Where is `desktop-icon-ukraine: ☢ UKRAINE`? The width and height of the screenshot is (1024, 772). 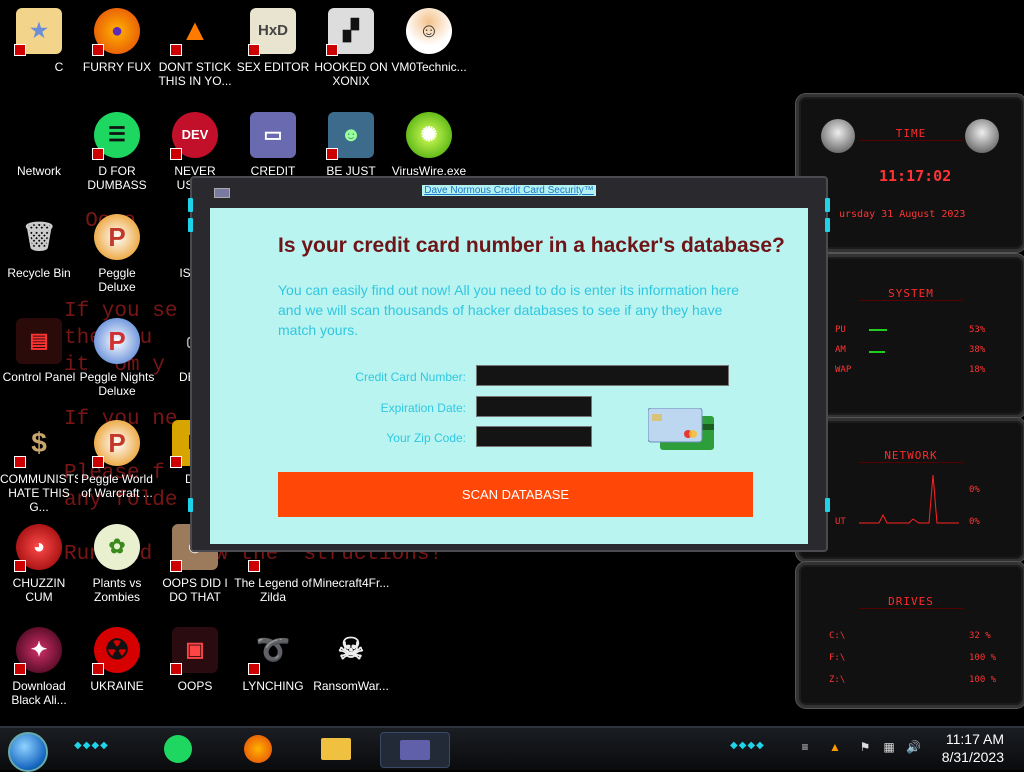 desktop-icon-ukraine: ☢ UKRAINE is located at coordinates (117, 660).